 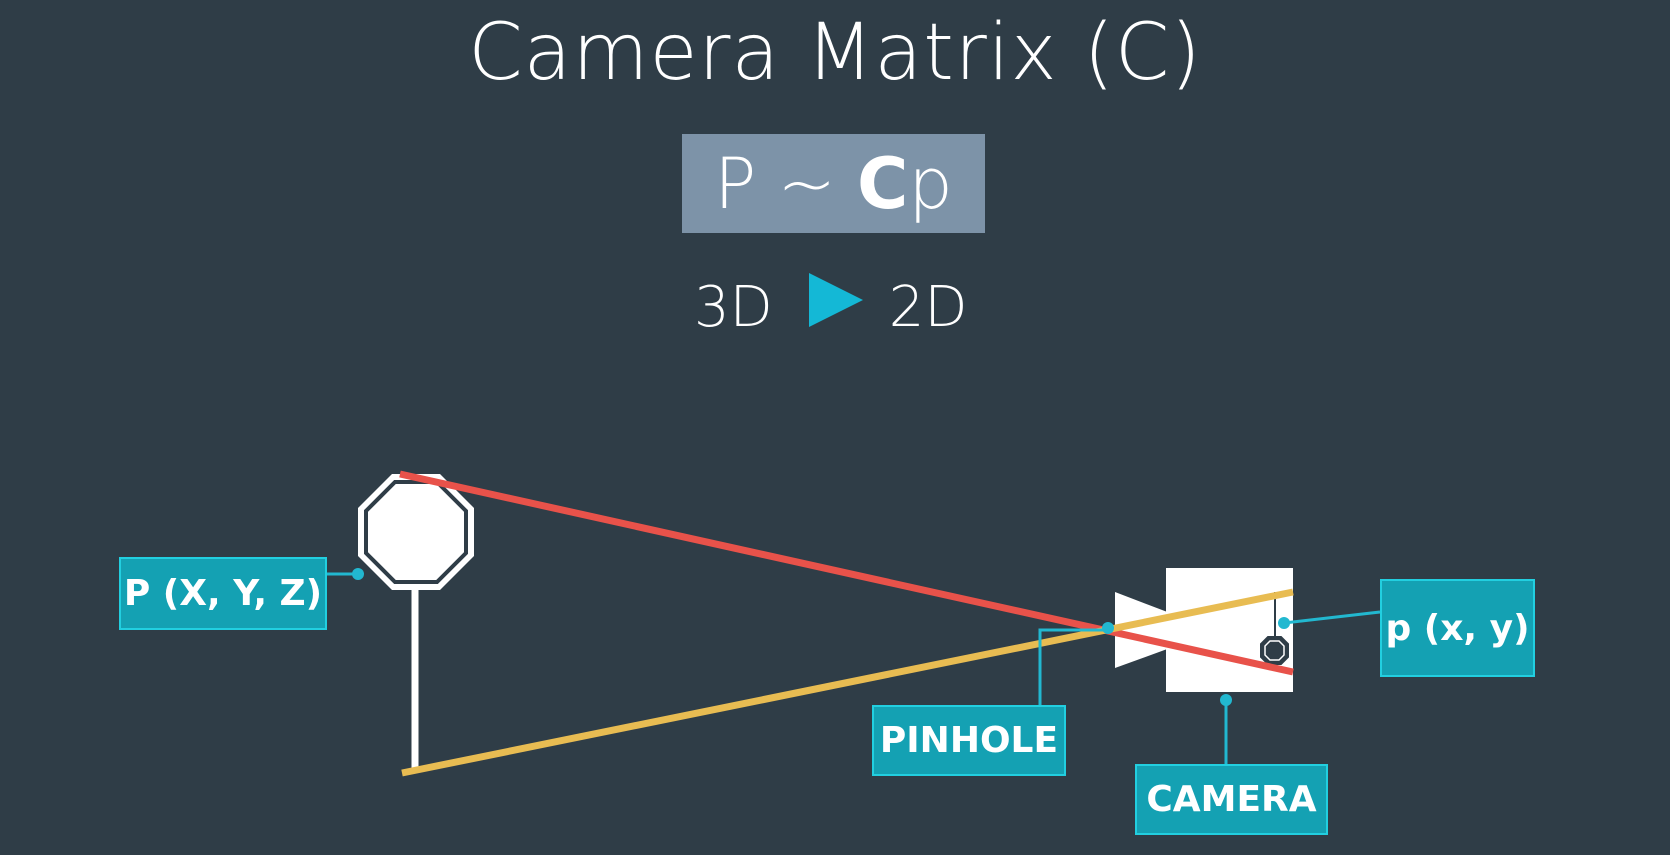 I want to click on camera-label: CAMERA, so click(x=1231, y=799).